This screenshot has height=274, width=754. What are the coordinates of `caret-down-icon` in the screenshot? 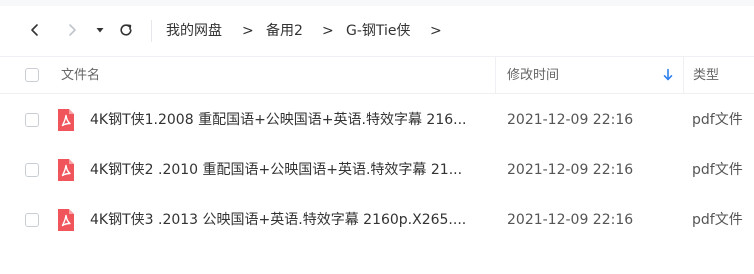 It's located at (100, 30).